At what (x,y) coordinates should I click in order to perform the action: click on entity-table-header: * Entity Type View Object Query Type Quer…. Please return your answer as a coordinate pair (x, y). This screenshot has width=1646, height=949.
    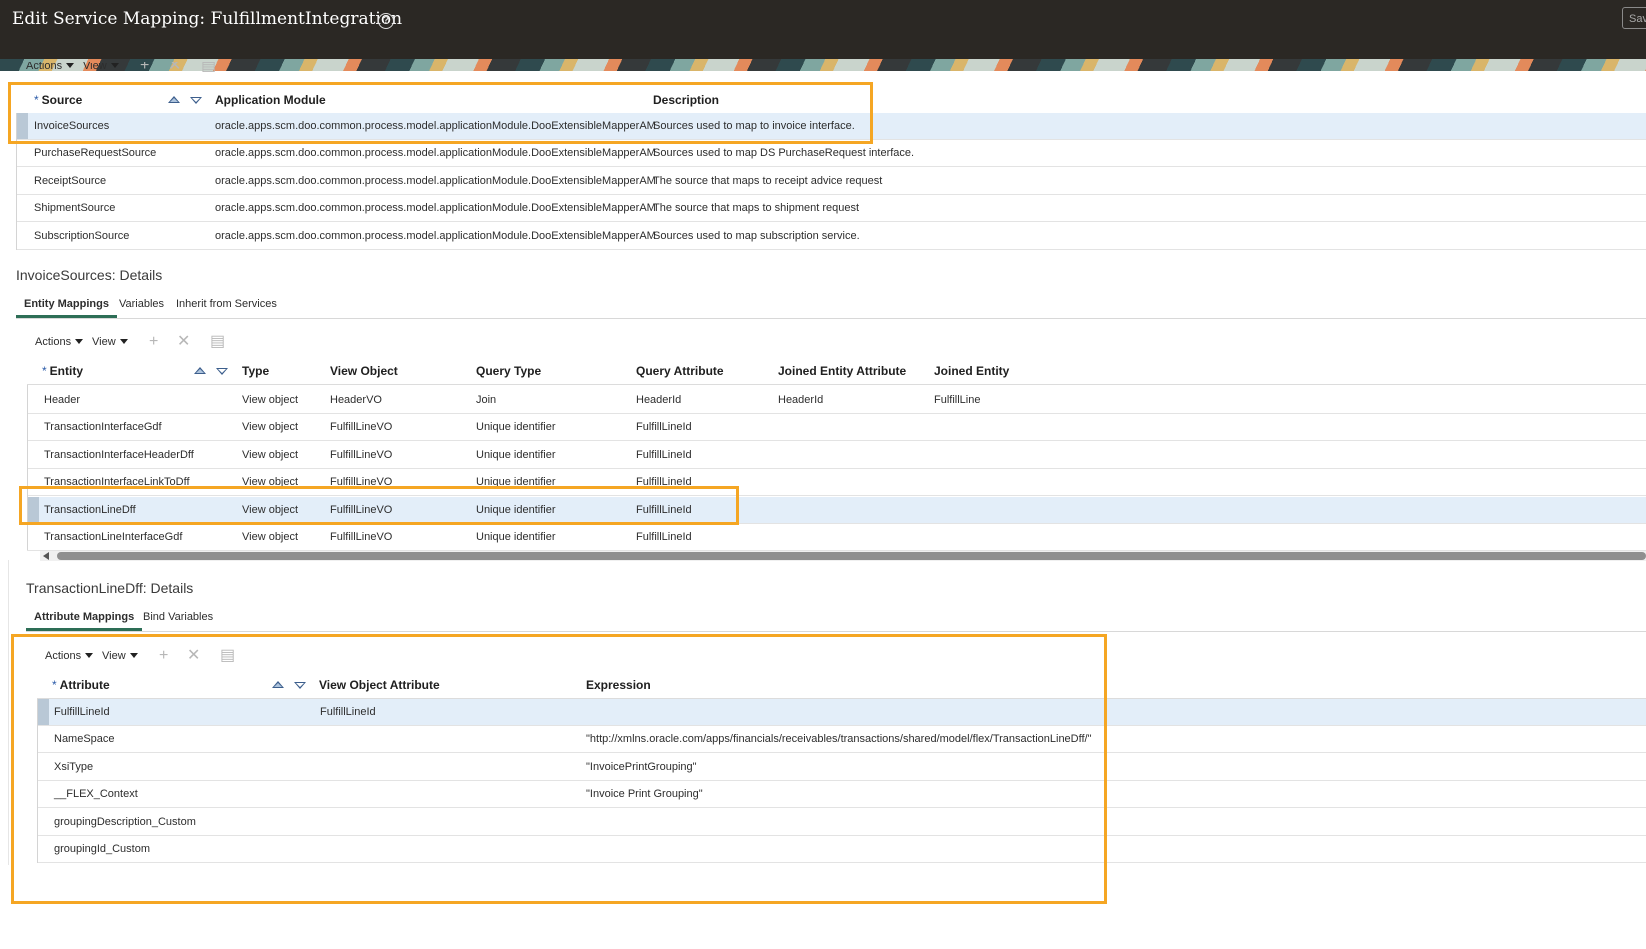
    Looking at the image, I should click on (836, 371).